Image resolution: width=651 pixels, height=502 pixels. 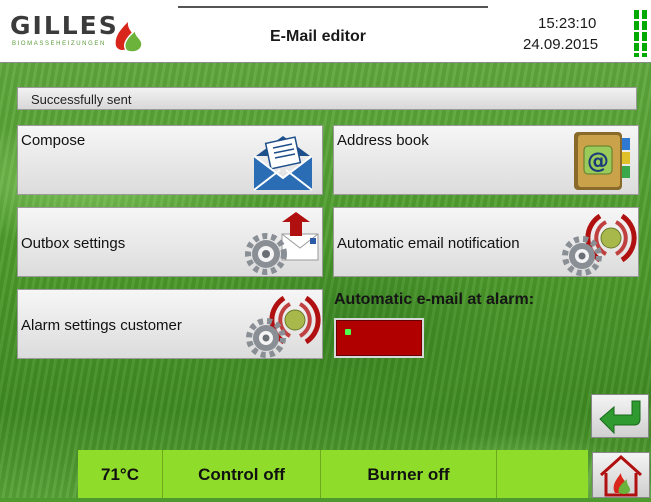 What do you see at coordinates (567, 23) in the screenshot?
I see `clock-time: 15:23:10` at bounding box center [567, 23].